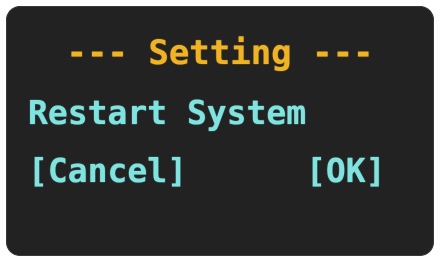  What do you see at coordinates (167, 112) in the screenshot?
I see `dialog-message: Restart System` at bounding box center [167, 112].